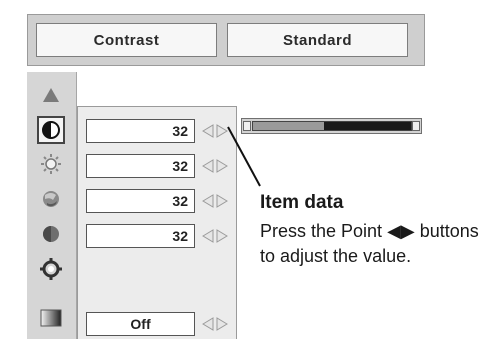 The image size is (486, 339). Describe the element at coordinates (140, 324) in the screenshot. I see `gamma-value: Off` at that location.